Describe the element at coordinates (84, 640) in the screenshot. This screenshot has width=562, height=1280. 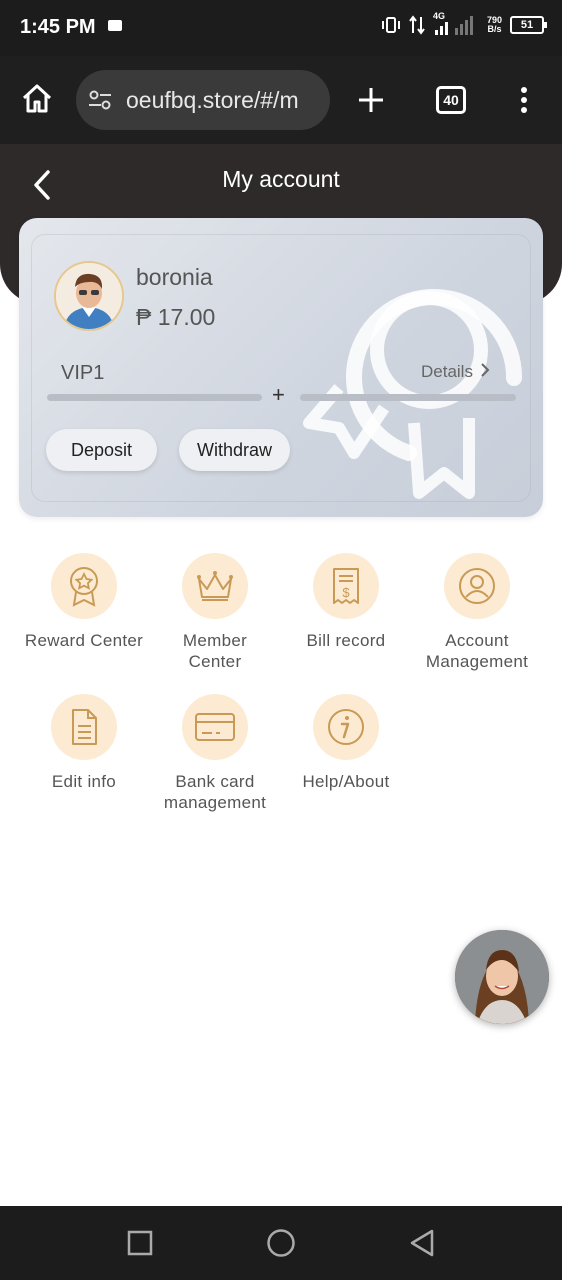
I see `menu-label: Reward Center` at that location.